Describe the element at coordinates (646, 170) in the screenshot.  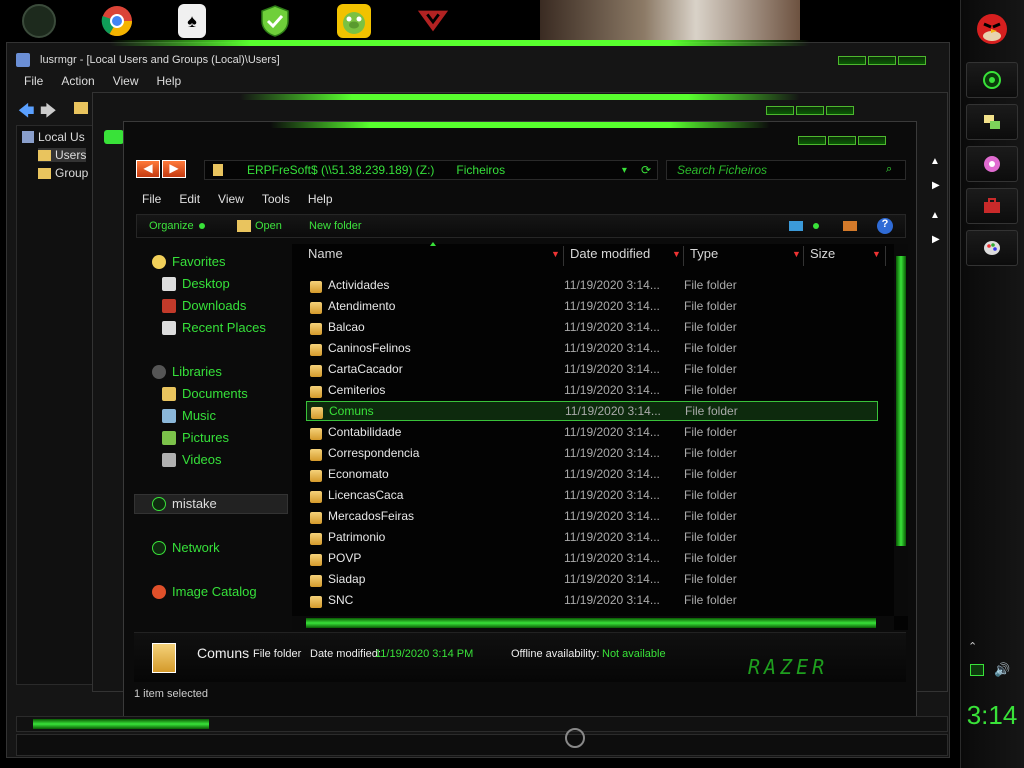
I see `refresh-icon: ⟳` at that location.